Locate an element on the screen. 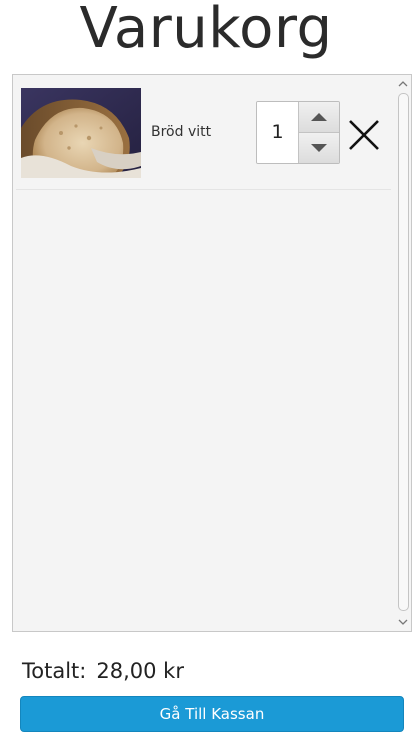 The width and height of the screenshot is (412, 738). total-row: Totalt: 28,00 kr is located at coordinates (108, 671).